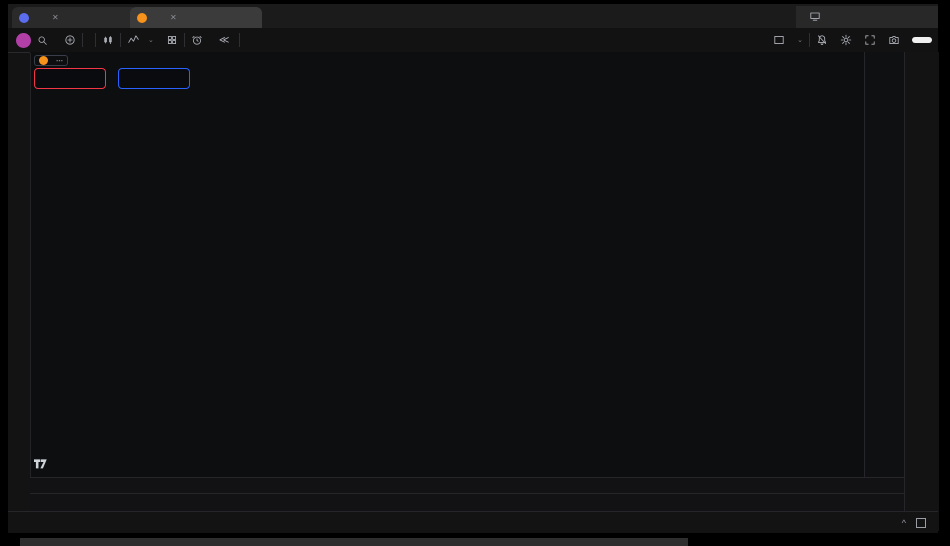  What do you see at coordinates (70, 78) in the screenshot?
I see `sell-button` at bounding box center [70, 78].